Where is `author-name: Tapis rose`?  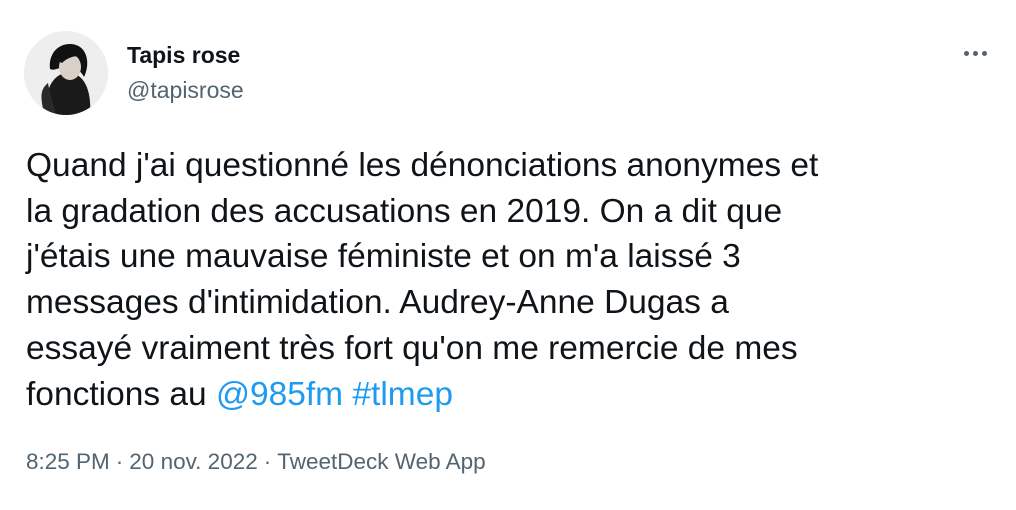
author-name: Tapis rose is located at coordinates (183, 55).